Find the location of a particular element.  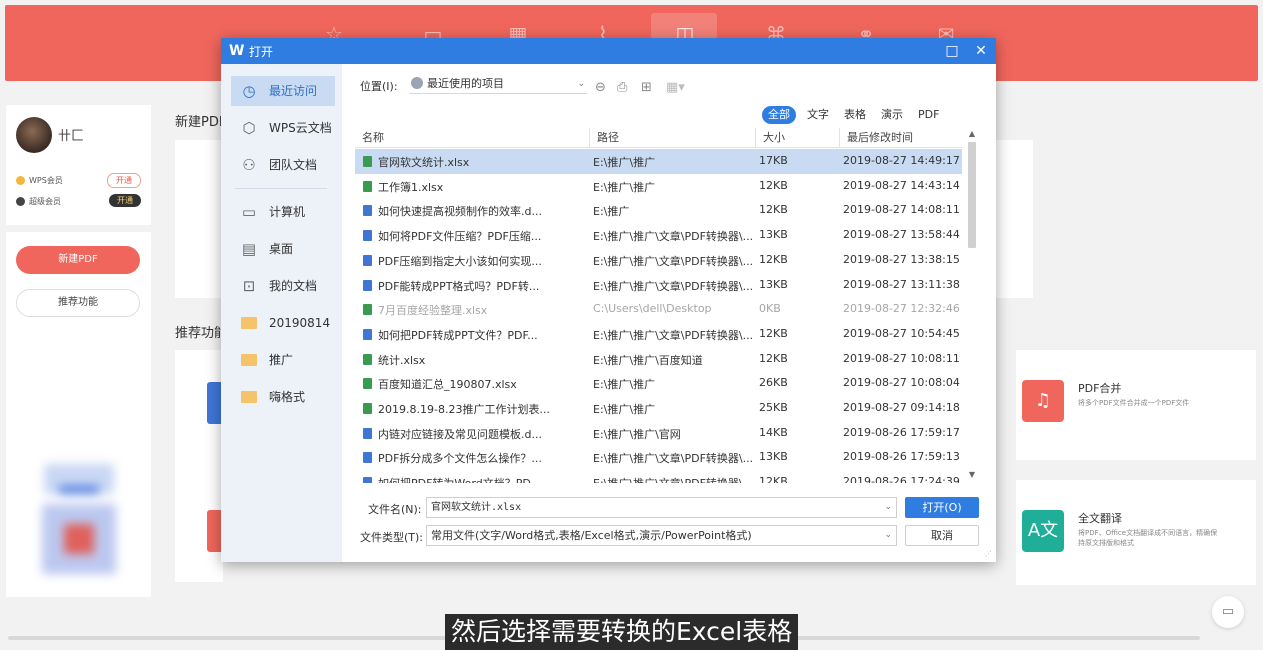

filename-value: 官网软文统计.xlsx is located at coordinates (476, 507).